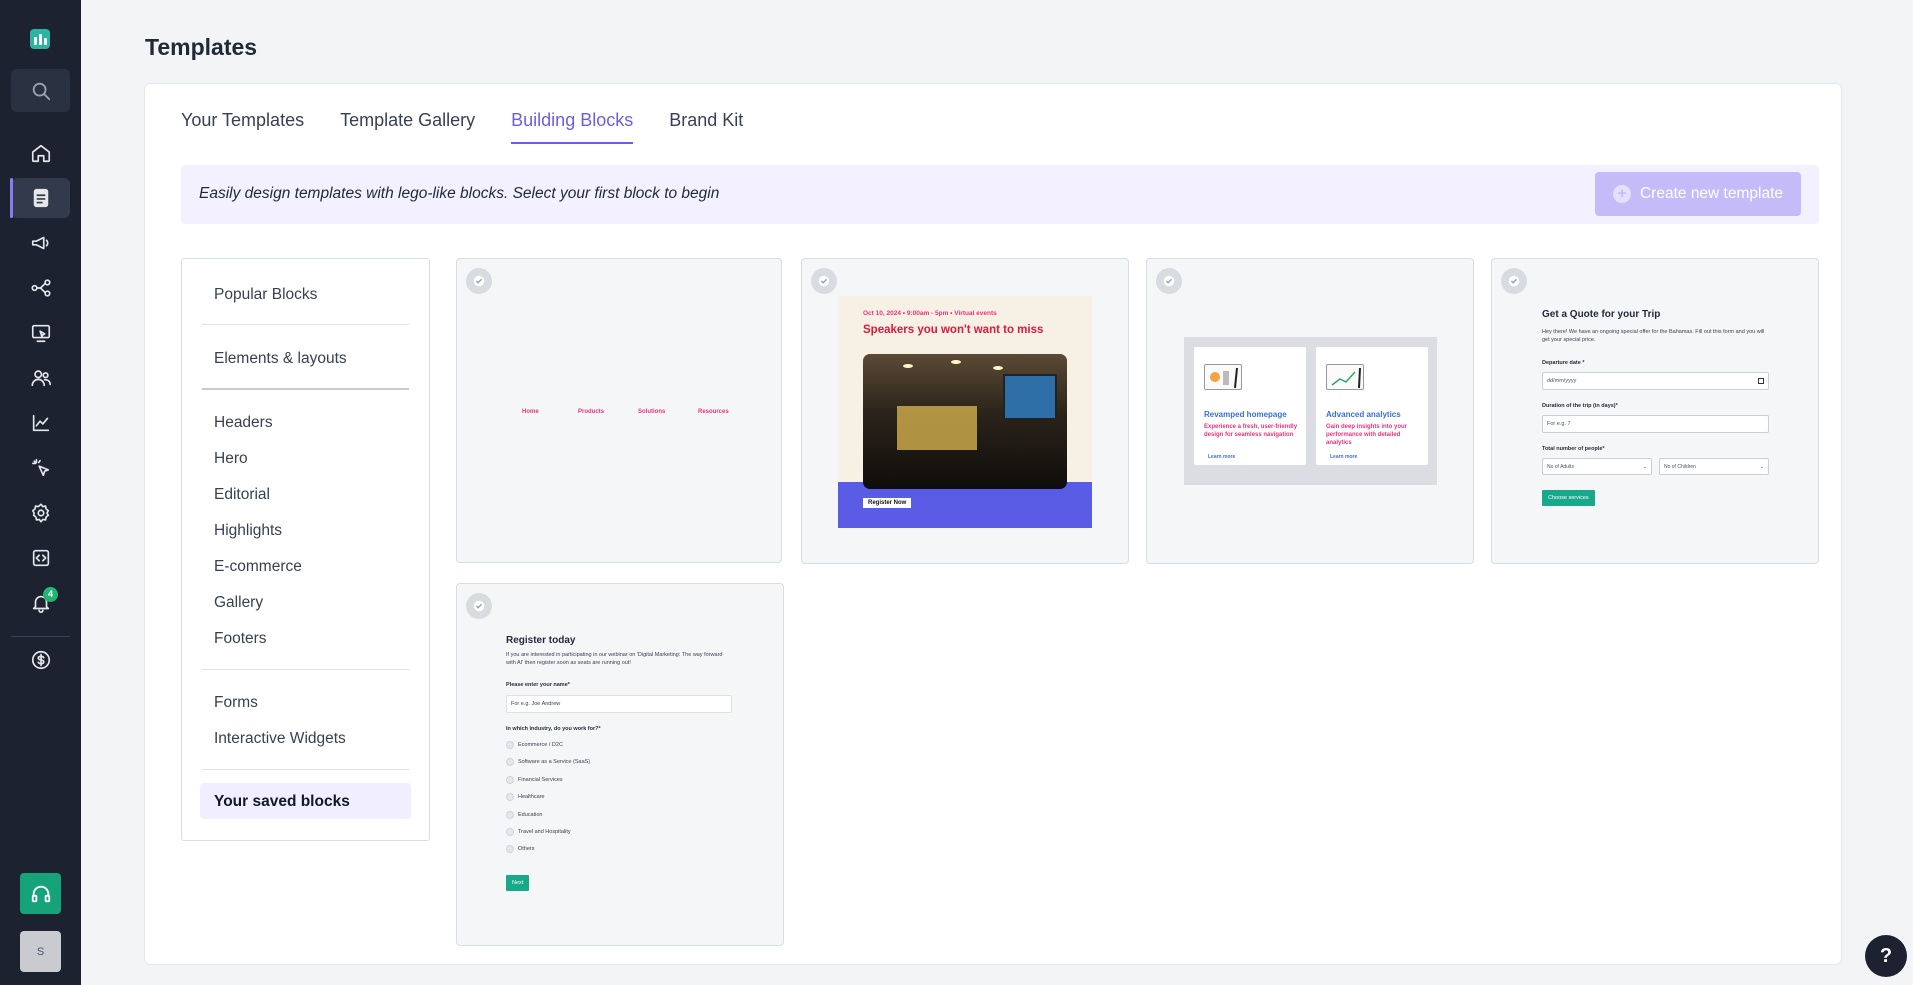 The image size is (1913, 985). What do you see at coordinates (937, 428) in the screenshot?
I see `presentation-slide` at bounding box center [937, 428].